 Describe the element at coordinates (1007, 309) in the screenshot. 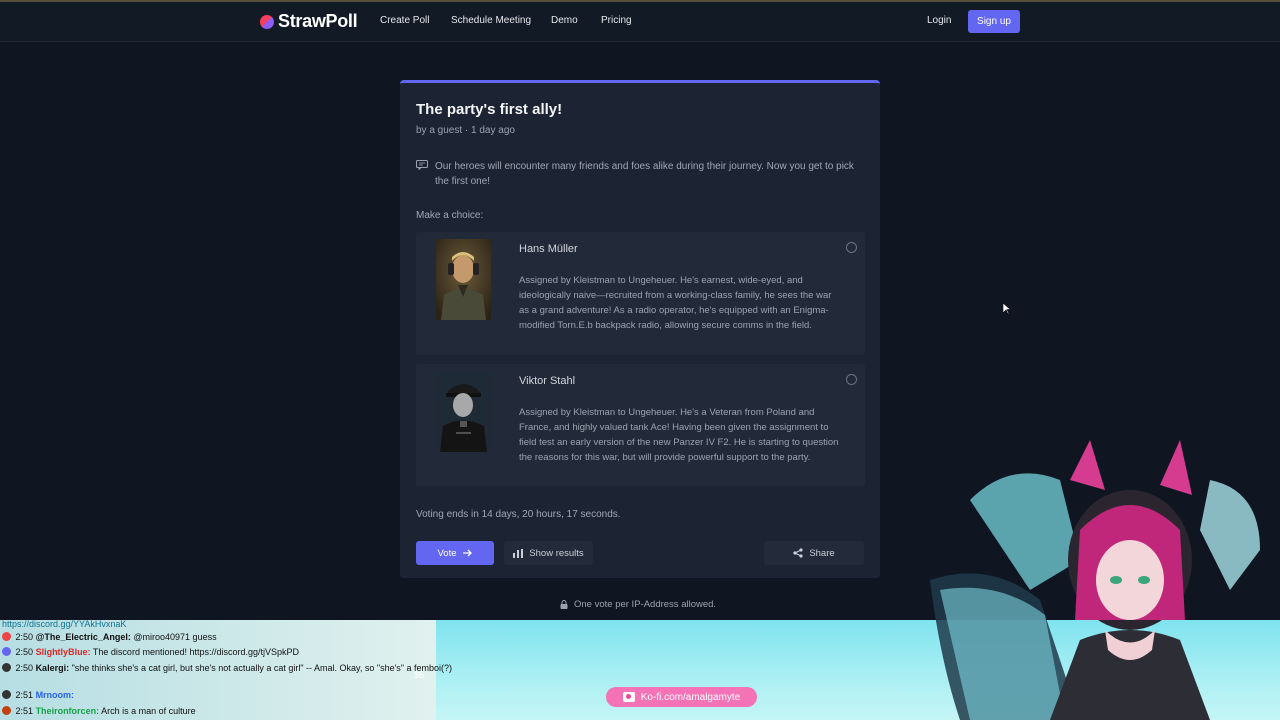

I see `mouse-cursor-icon` at that location.